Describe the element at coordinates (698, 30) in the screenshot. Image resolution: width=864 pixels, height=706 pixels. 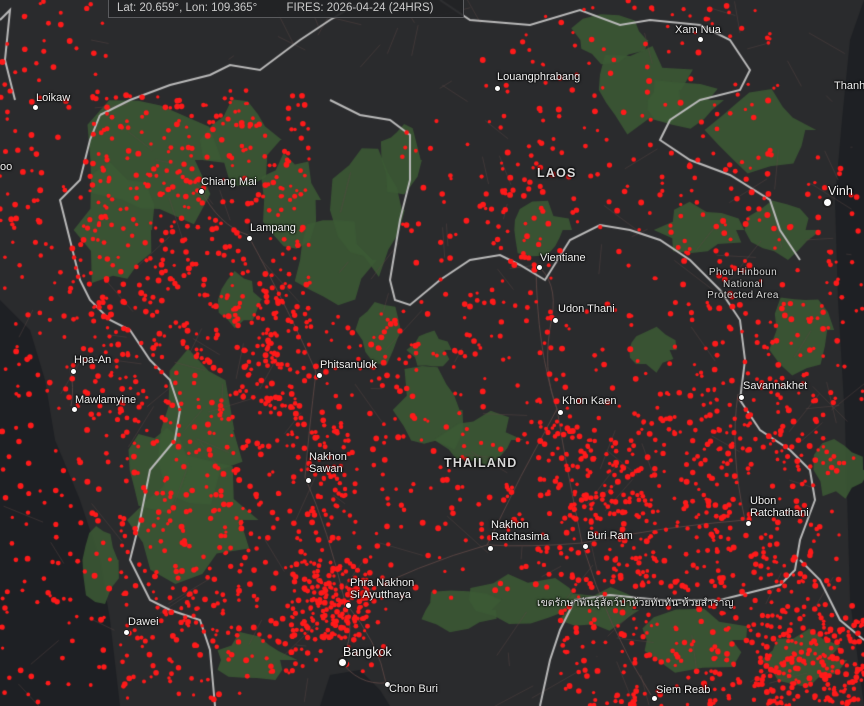
I see `map-label-xam-nua: Xam Nua` at that location.